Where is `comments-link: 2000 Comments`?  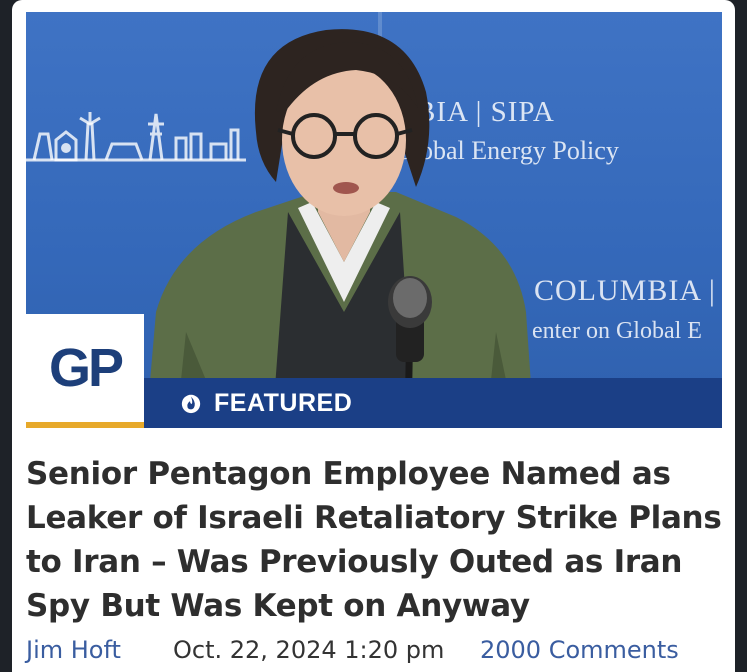
comments-link: 2000 Comments is located at coordinates (579, 650).